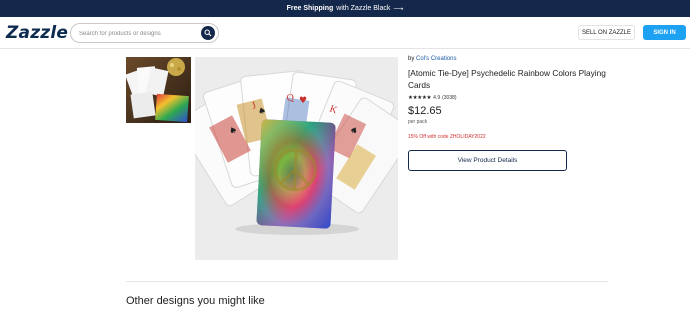 Image resolution: width=690 pixels, height=316 pixels. I want to click on search-button, so click(208, 33).